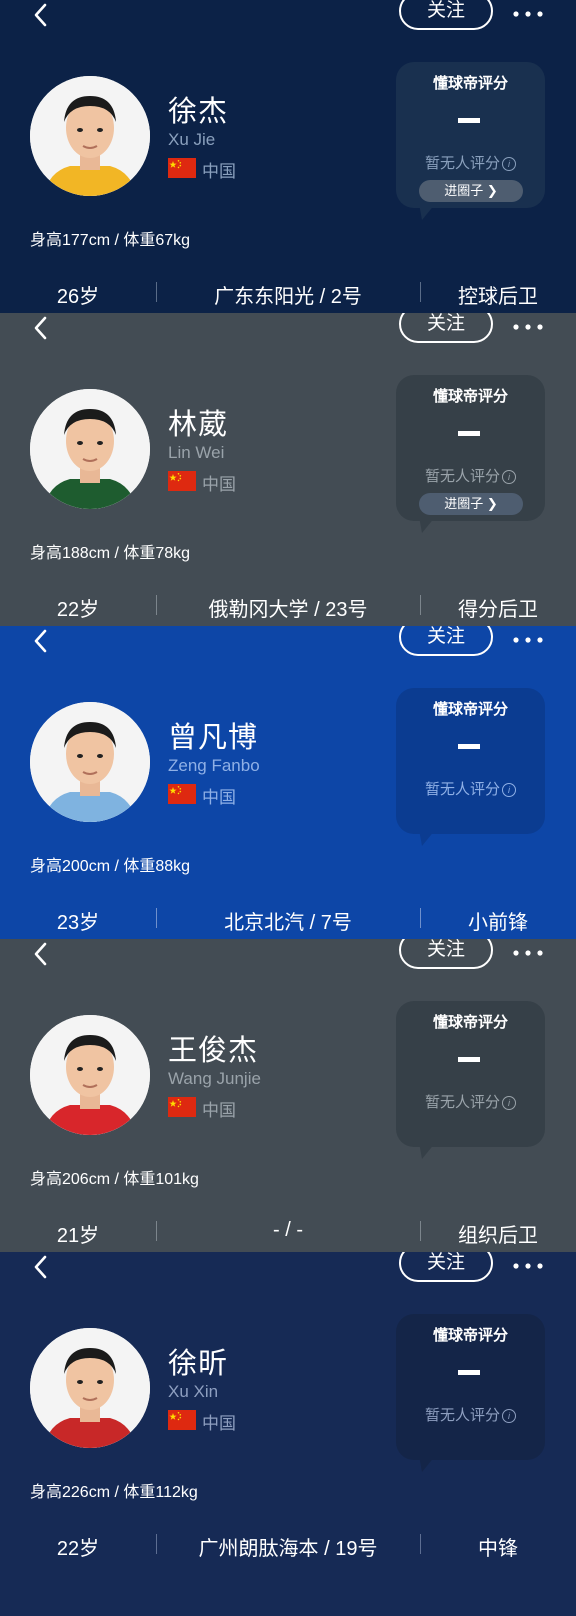  What do you see at coordinates (78, 297) in the screenshot?
I see `player-age: 26岁` at bounding box center [78, 297].